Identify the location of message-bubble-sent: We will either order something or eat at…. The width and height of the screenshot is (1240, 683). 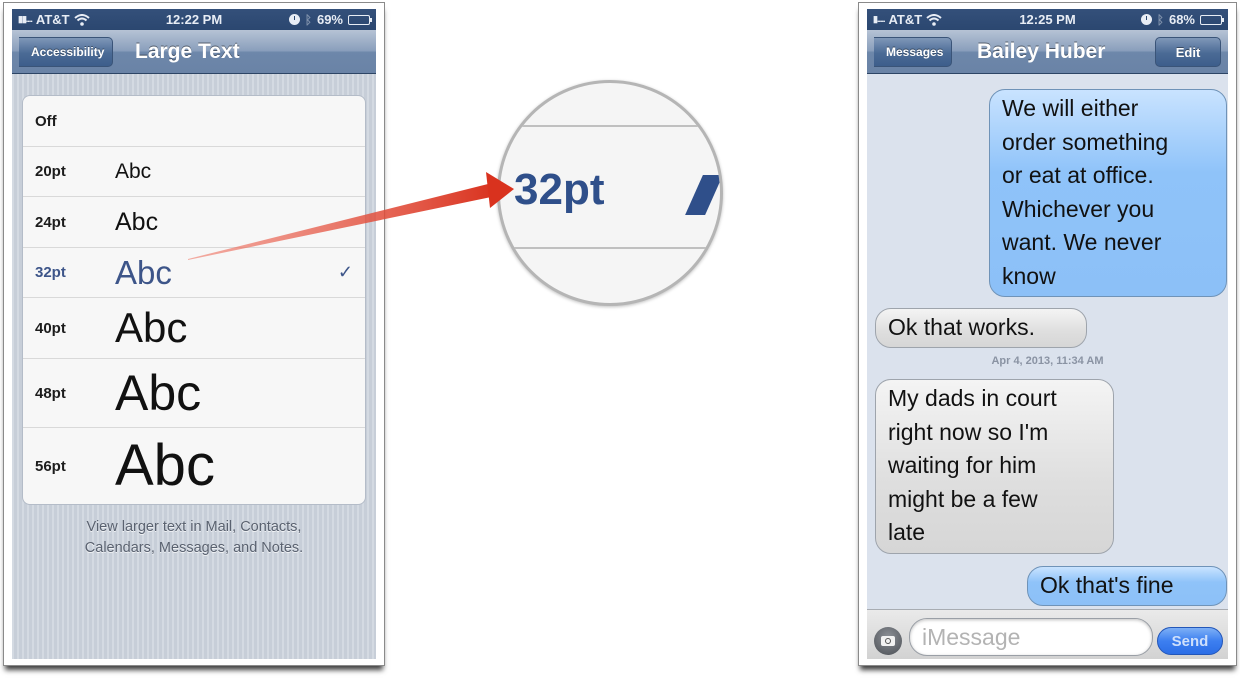
(1108, 193).